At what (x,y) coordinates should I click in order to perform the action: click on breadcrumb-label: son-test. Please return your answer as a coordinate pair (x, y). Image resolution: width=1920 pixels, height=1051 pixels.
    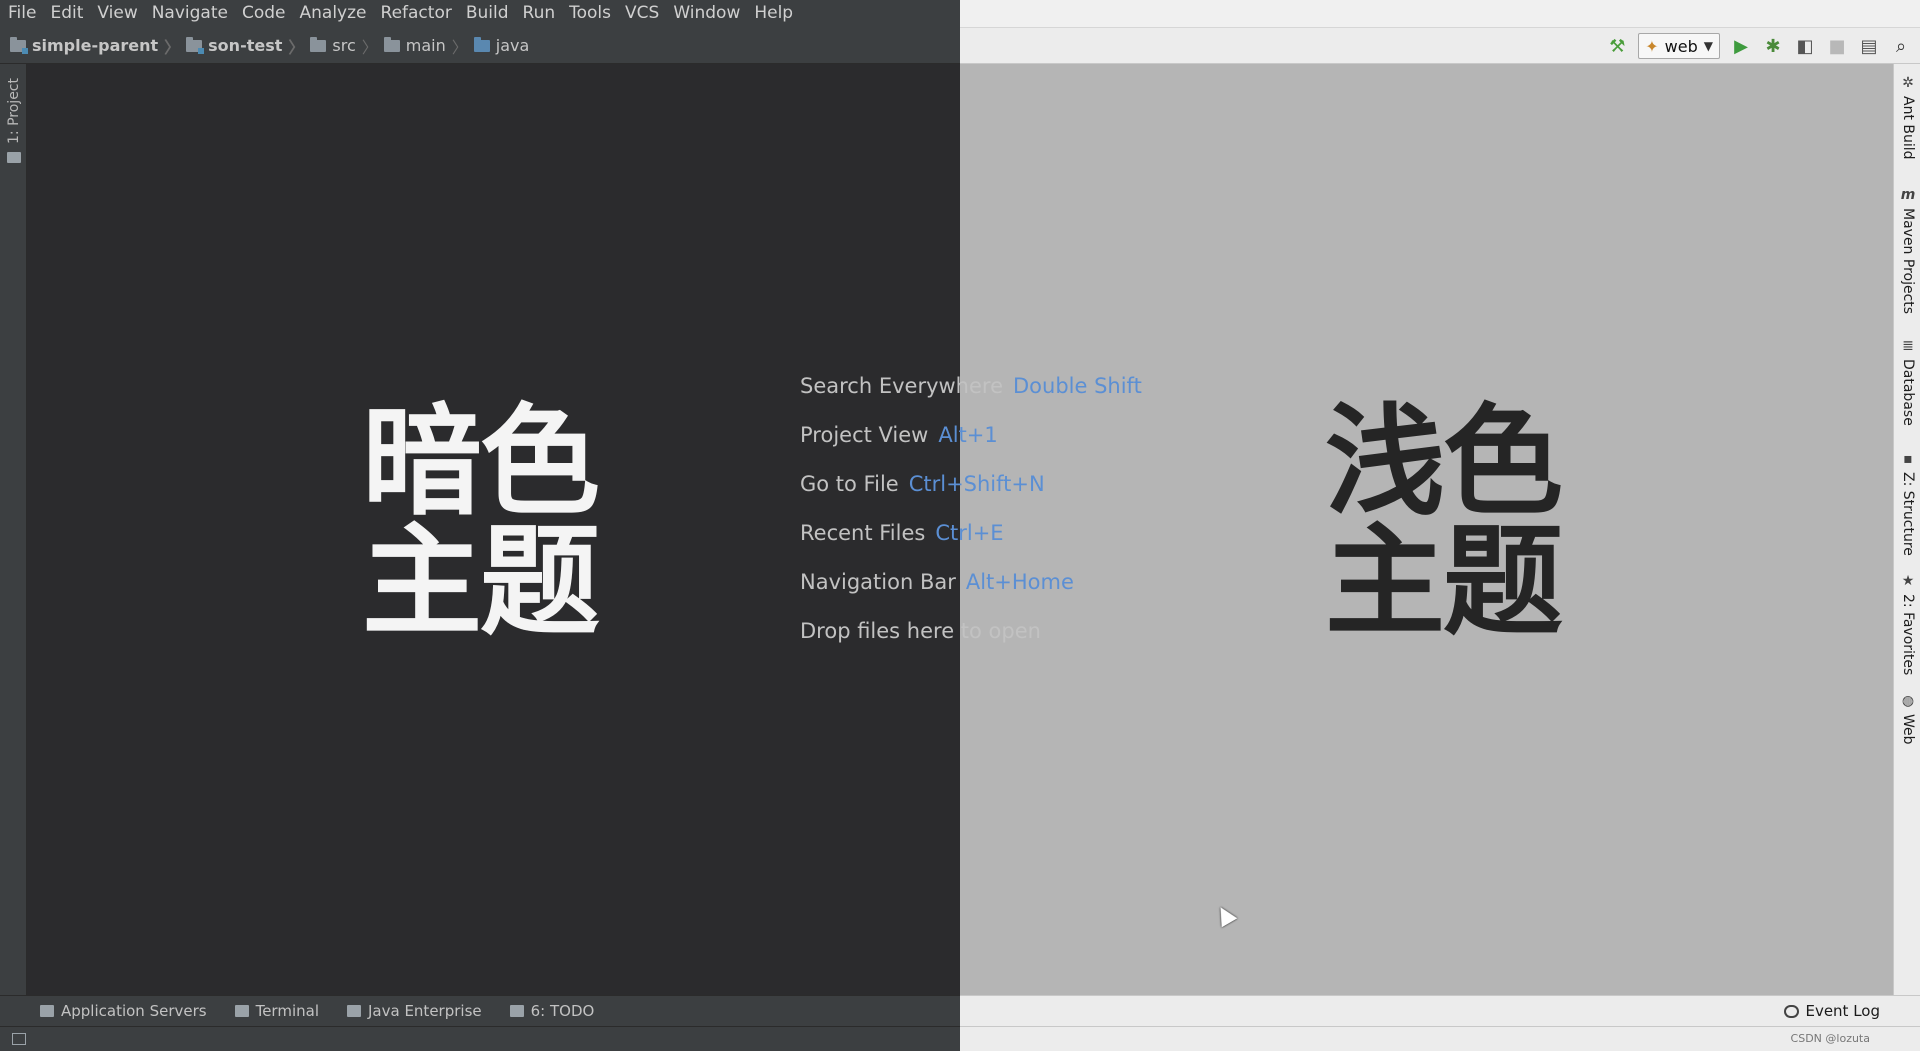
    Looking at the image, I should click on (245, 45).